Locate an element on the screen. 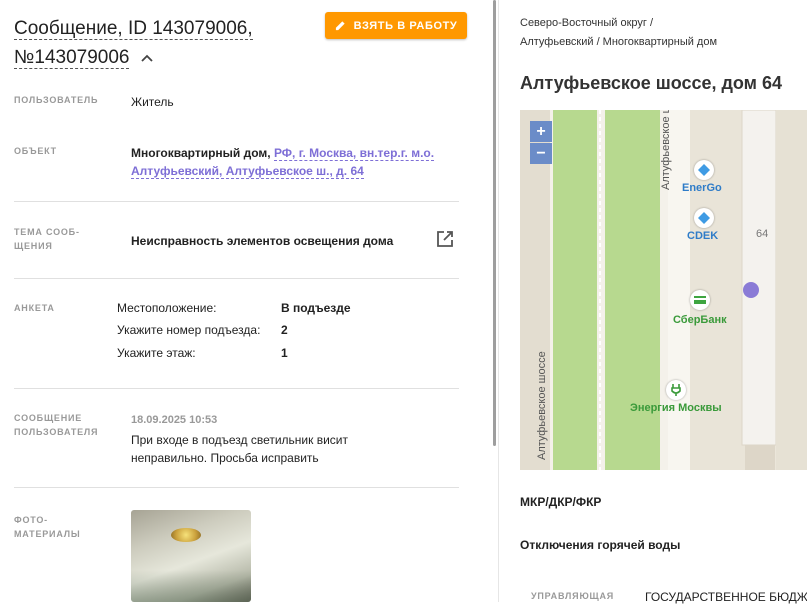 This screenshot has width=807, height=604. zoom-in-button: + is located at coordinates (541, 131).